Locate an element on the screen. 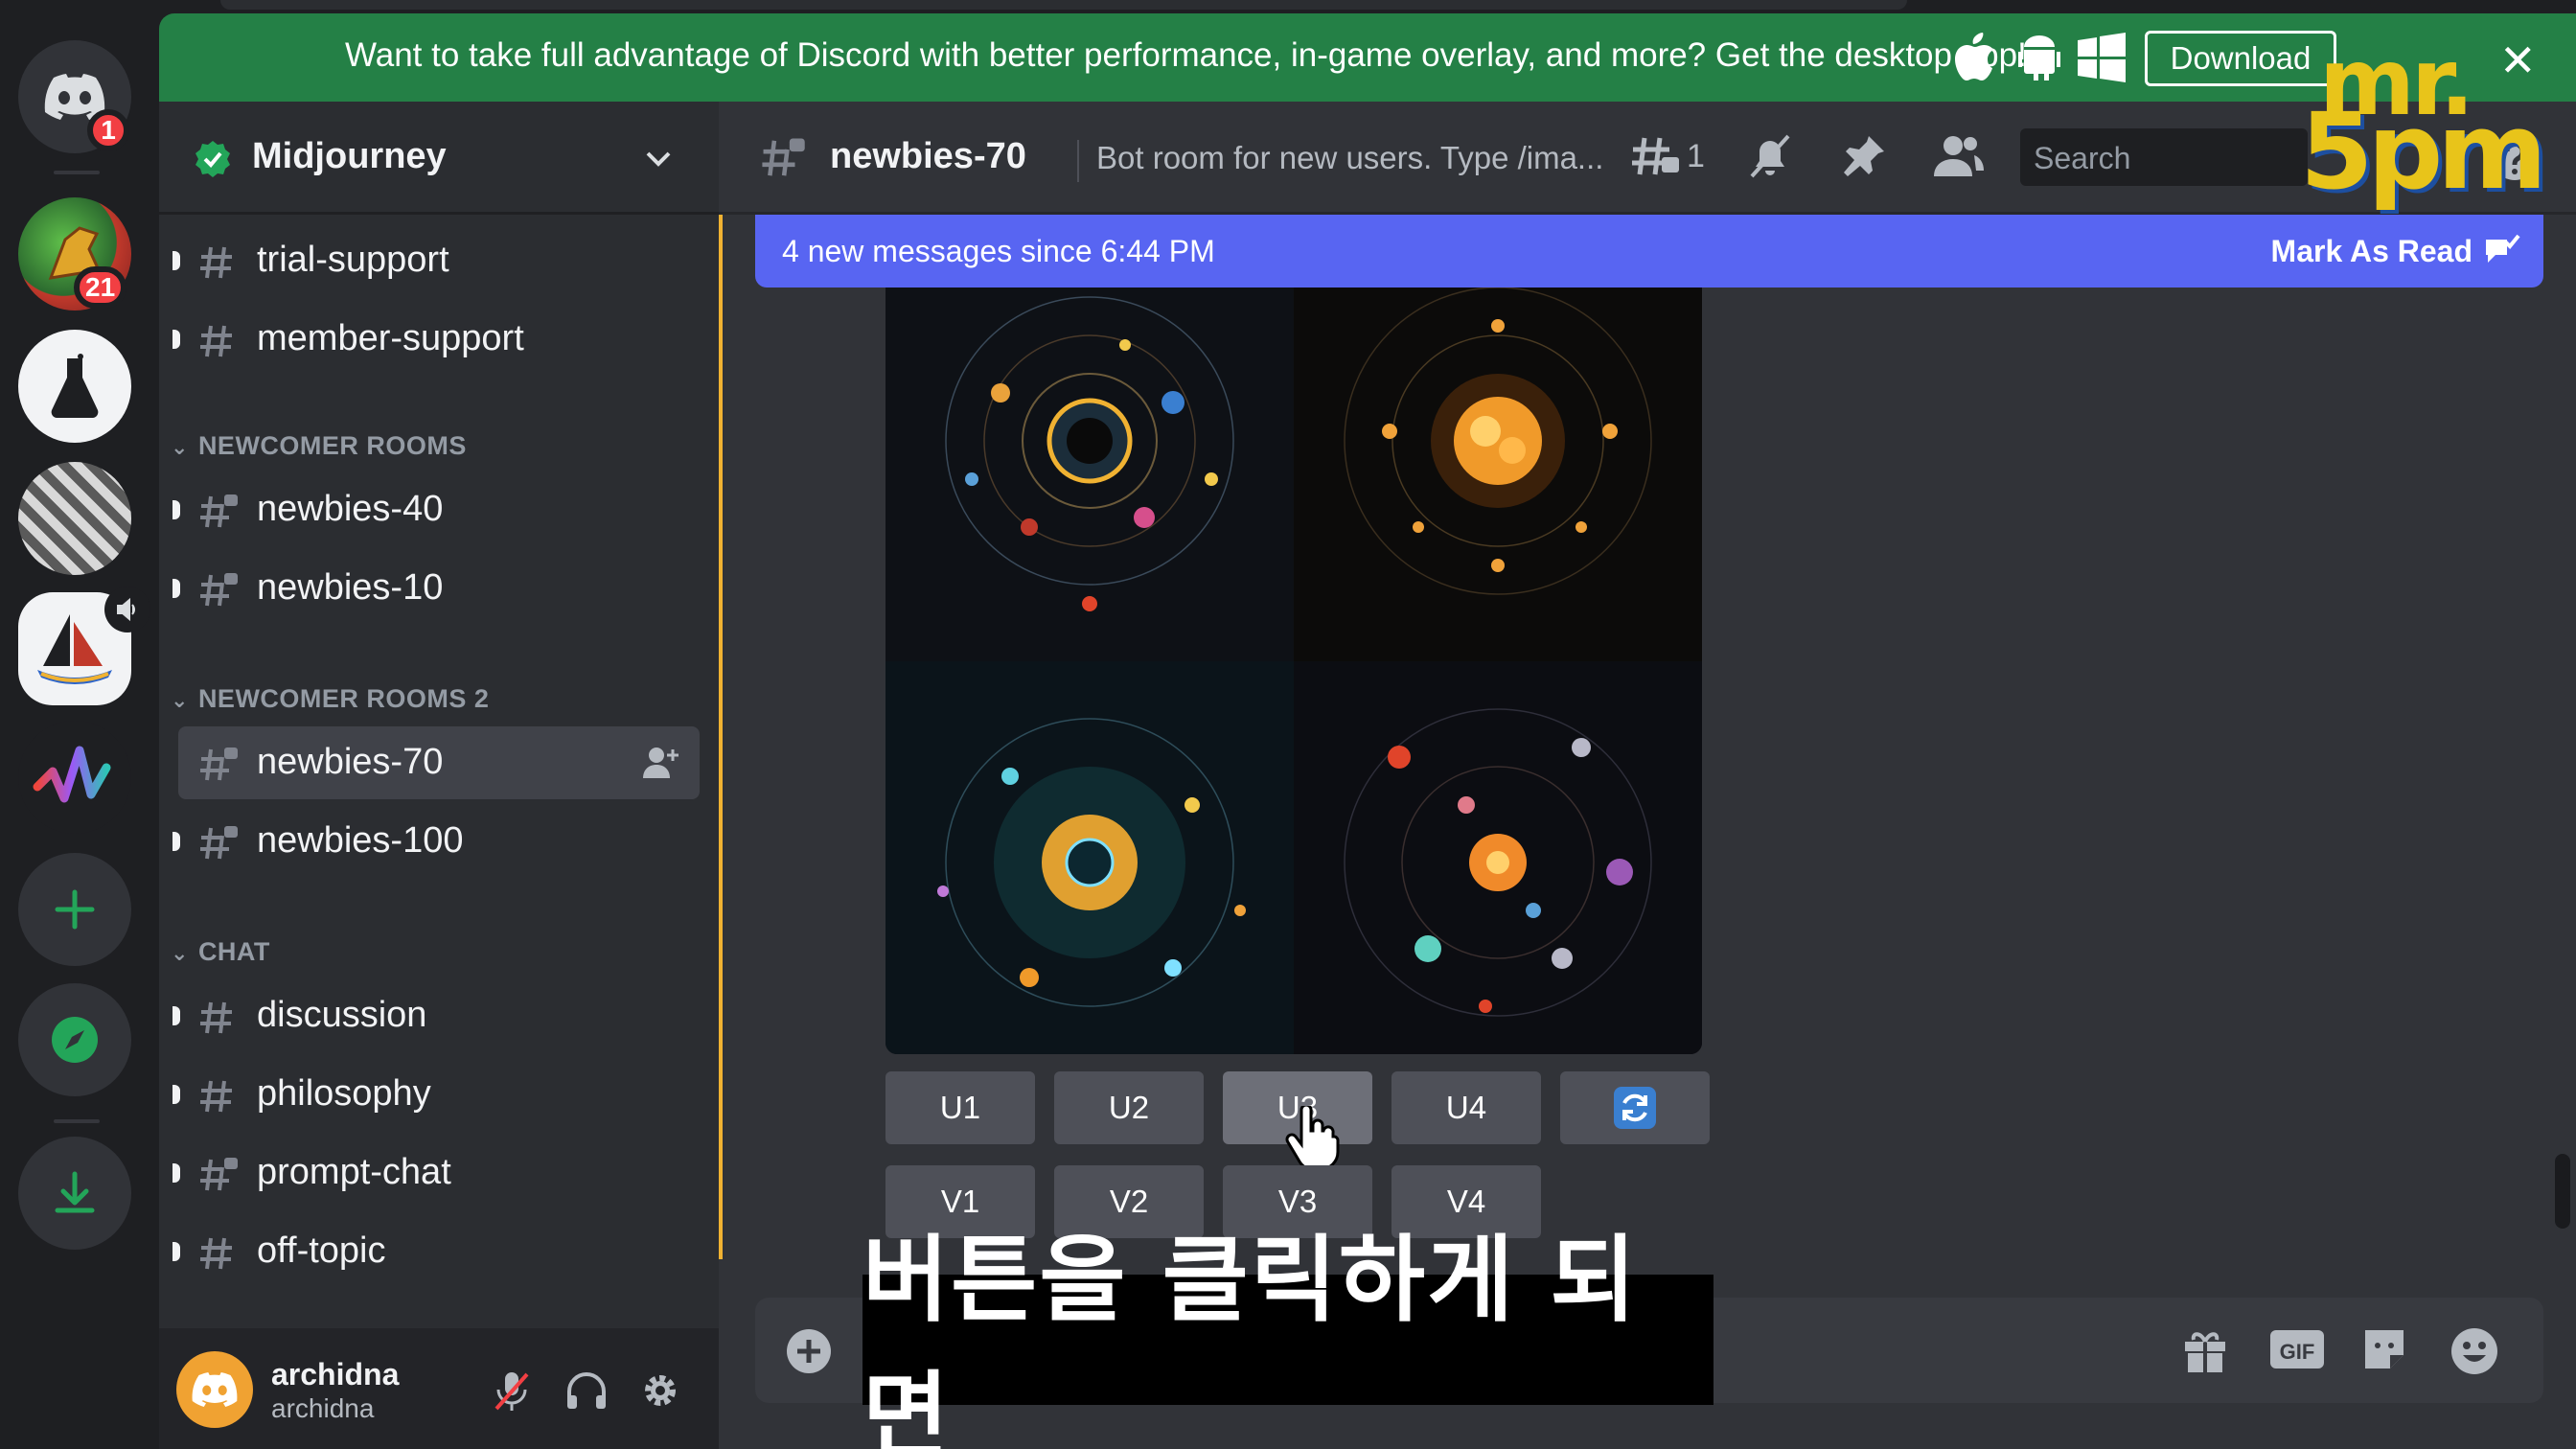 This screenshot has height=1449, width=2576. explore-servers-button is located at coordinates (74, 1039).